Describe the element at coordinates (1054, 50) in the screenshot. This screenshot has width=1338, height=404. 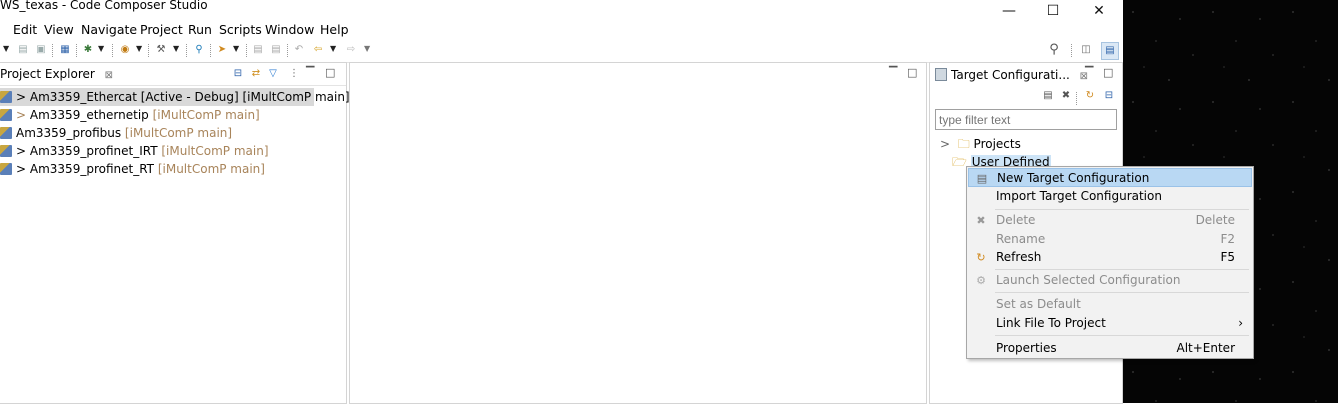
I see `search-icon: ⚲` at that location.